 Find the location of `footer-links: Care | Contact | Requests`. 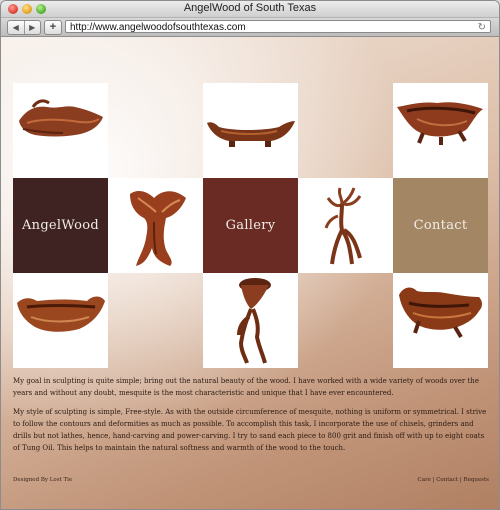

footer-links: Care | Contact | Requests is located at coordinates (453, 480).